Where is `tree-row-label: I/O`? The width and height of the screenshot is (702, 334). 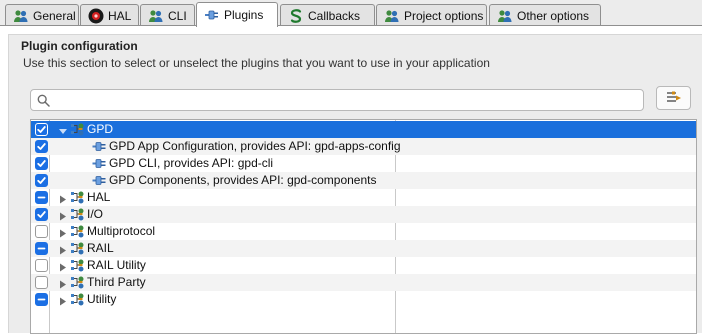 tree-row-label: I/O is located at coordinates (95, 214).